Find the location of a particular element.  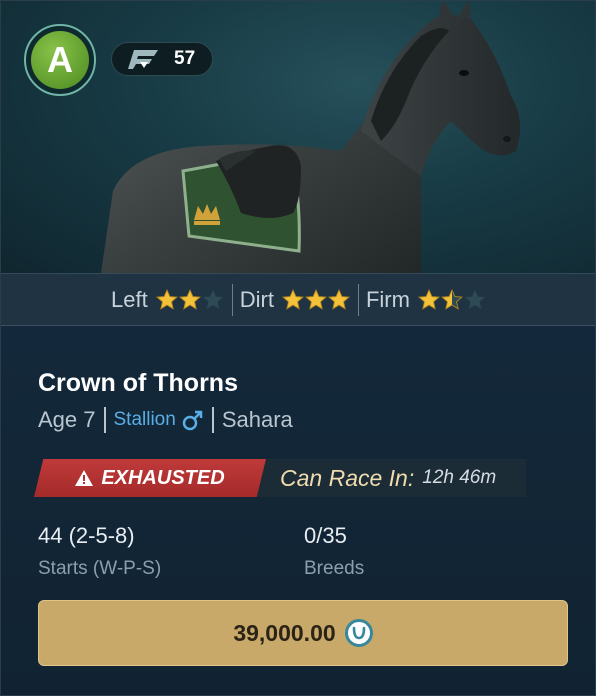

price-amount: 39,000.00 is located at coordinates (284, 632).